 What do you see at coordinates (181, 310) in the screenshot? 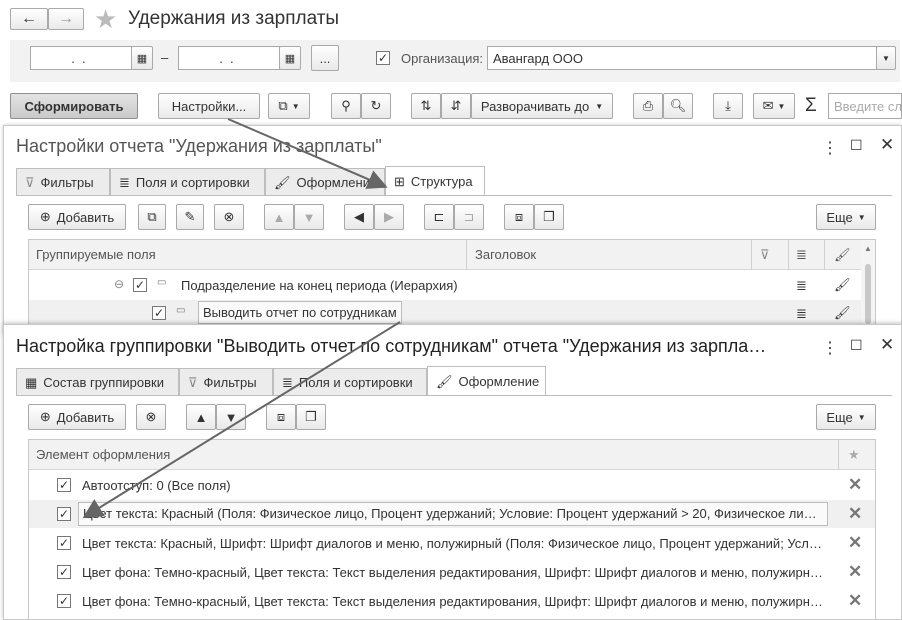
I see `grouping-icon: ▭` at bounding box center [181, 310].